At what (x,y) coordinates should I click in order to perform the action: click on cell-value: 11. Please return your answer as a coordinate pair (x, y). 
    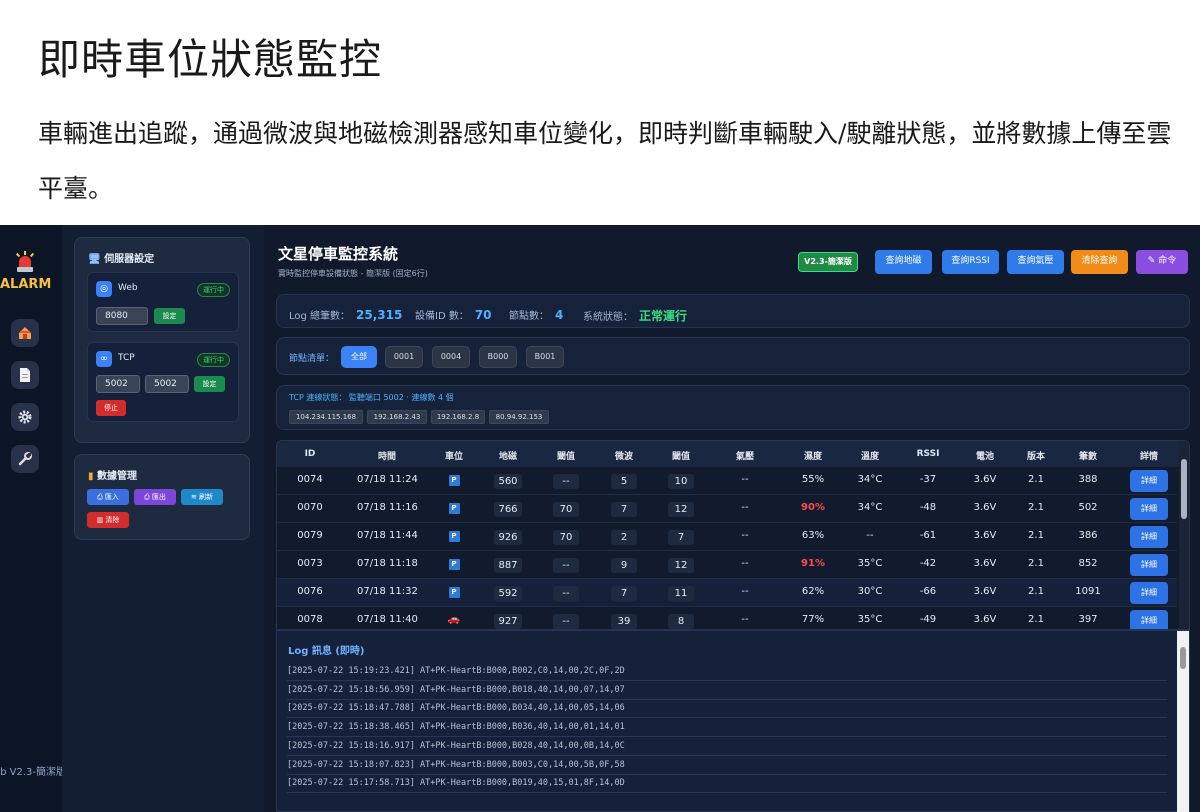
    Looking at the image, I should click on (681, 593).